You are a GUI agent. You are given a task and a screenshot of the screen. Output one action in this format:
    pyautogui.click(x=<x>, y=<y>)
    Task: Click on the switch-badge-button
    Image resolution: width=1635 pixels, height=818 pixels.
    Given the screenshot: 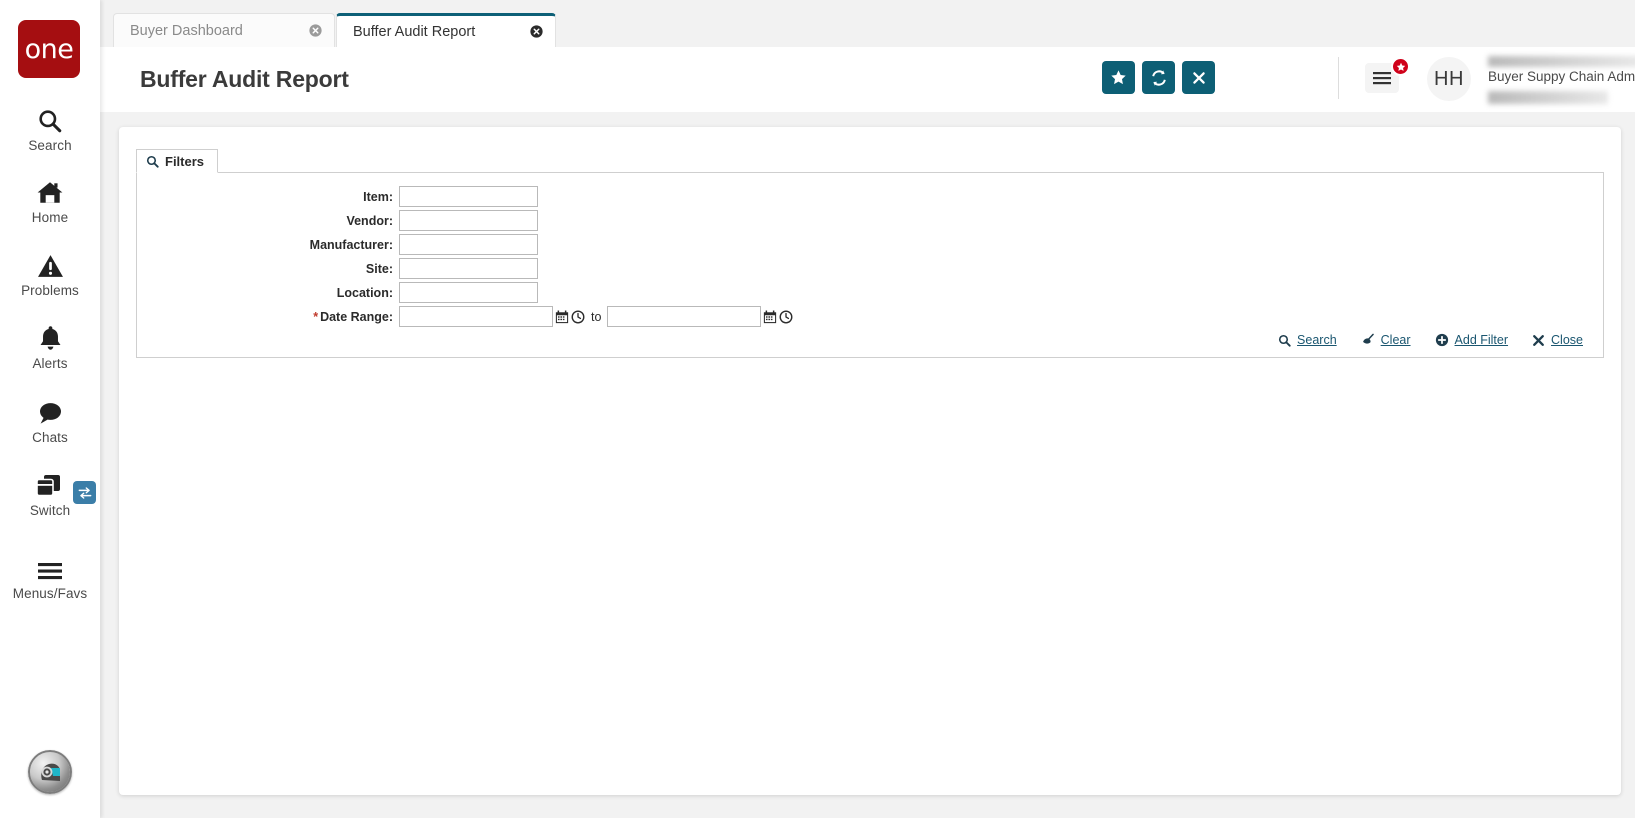 What is the action you would take?
    pyautogui.click(x=84, y=492)
    